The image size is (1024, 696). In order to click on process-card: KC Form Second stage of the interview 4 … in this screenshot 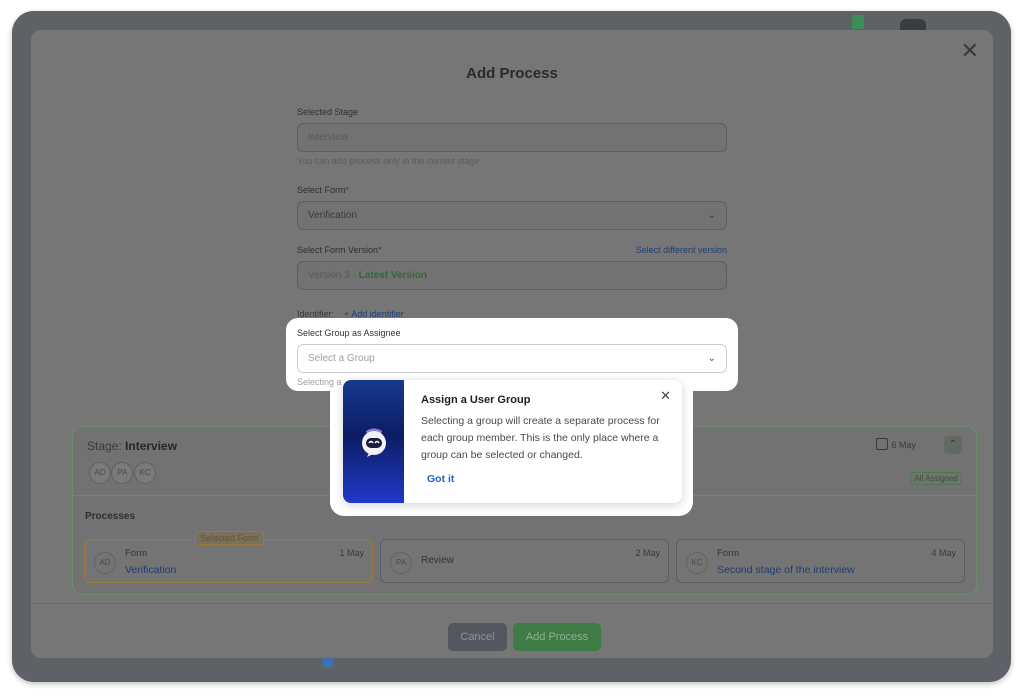, I will do `click(820, 561)`.